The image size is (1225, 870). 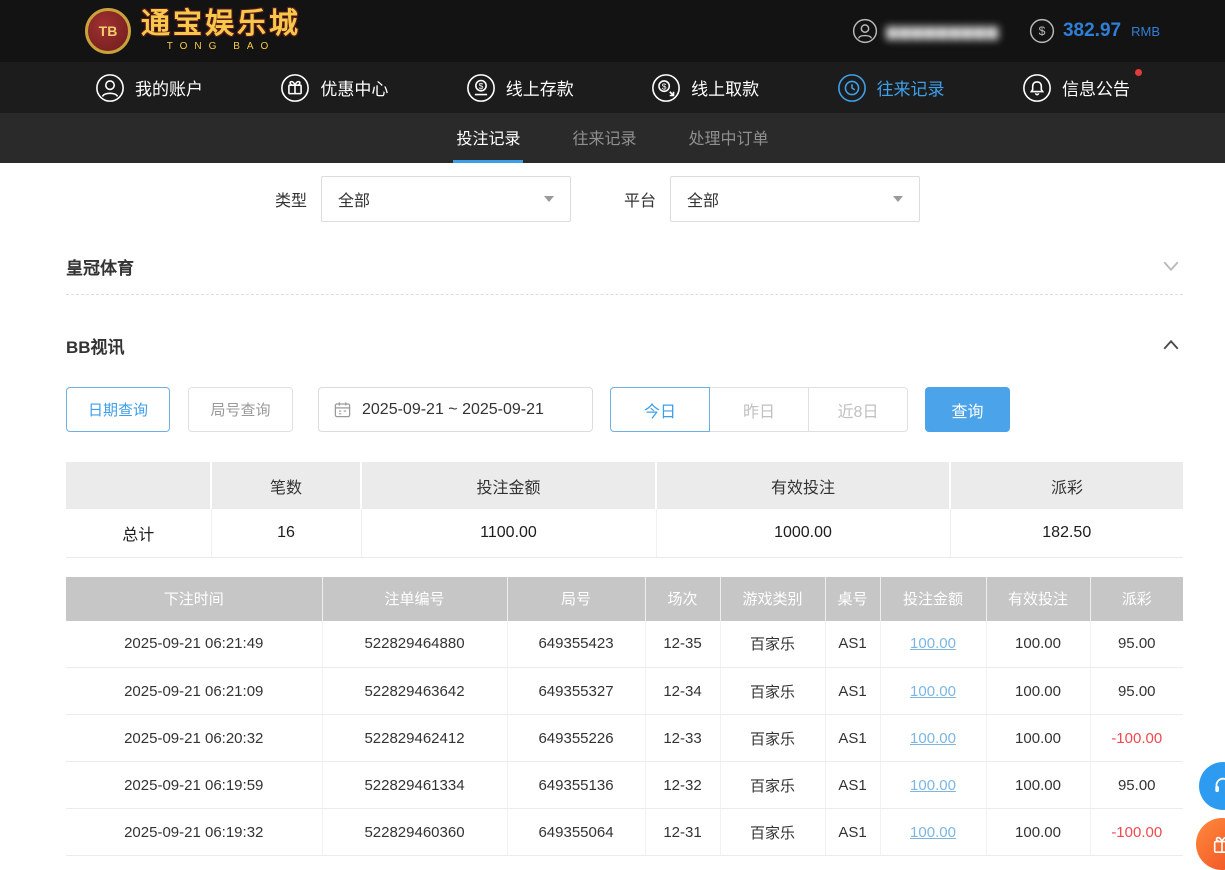 What do you see at coordinates (725, 89) in the screenshot?
I see `nav-label: 线上取款` at bounding box center [725, 89].